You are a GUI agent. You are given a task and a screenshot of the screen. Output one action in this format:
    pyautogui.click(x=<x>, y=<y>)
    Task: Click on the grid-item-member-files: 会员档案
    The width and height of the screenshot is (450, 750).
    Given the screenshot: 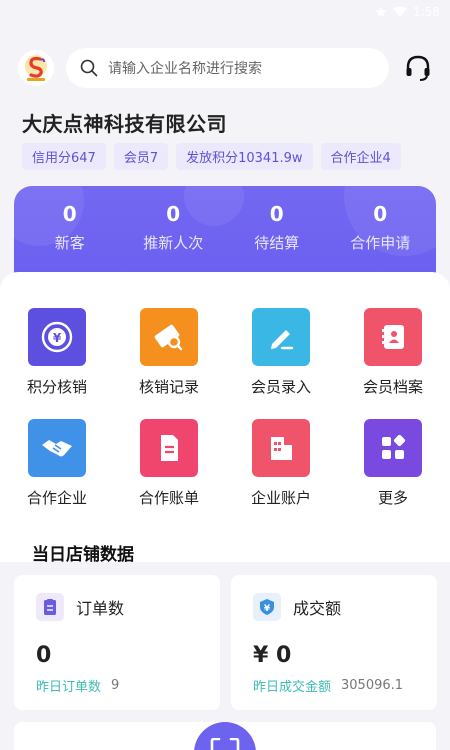 What is the action you would take?
    pyautogui.click(x=393, y=352)
    